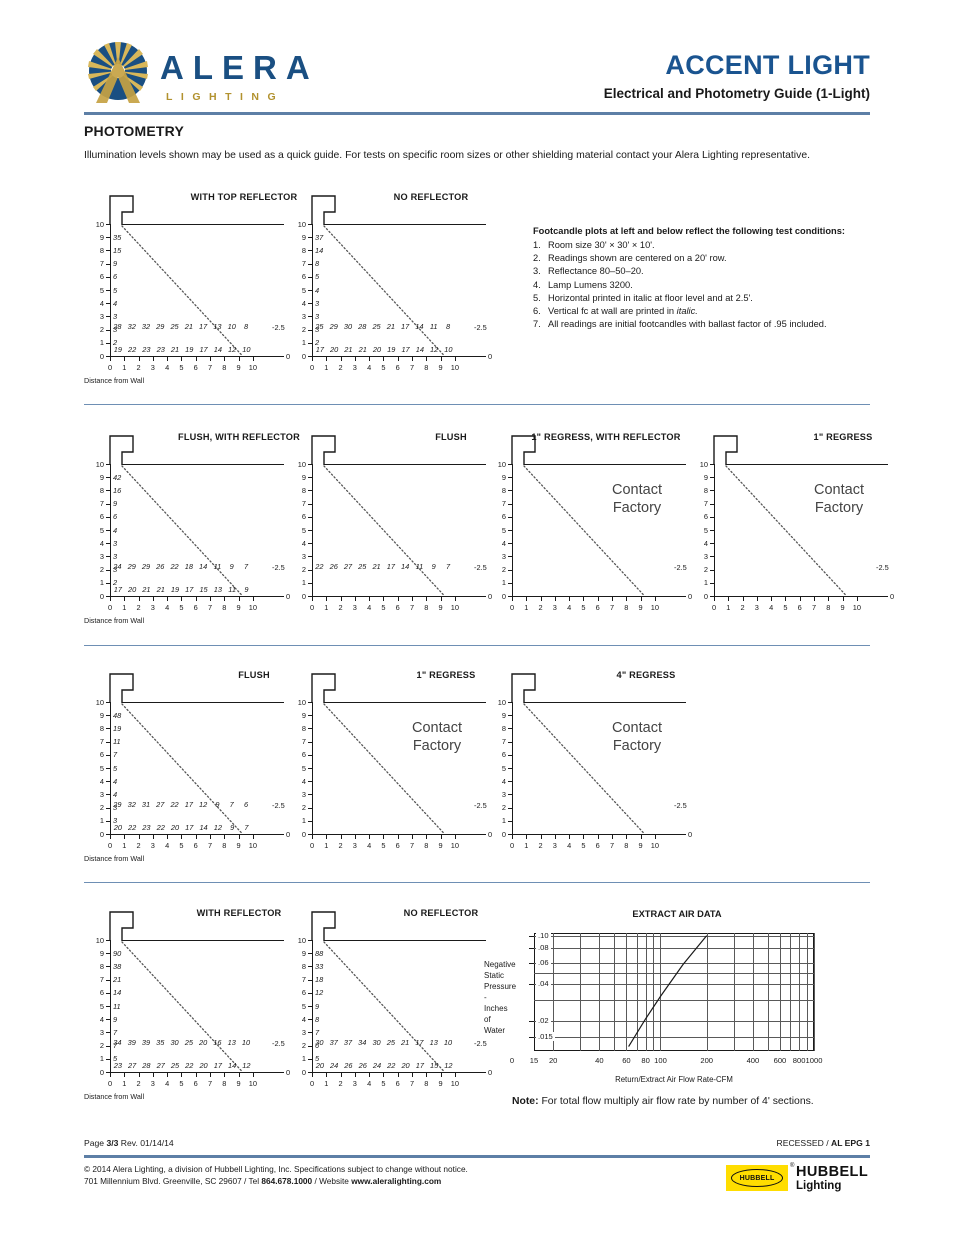 The height and width of the screenshot is (1235, 954). I want to click on wall-footcandle-value: 88, so click(319, 953).